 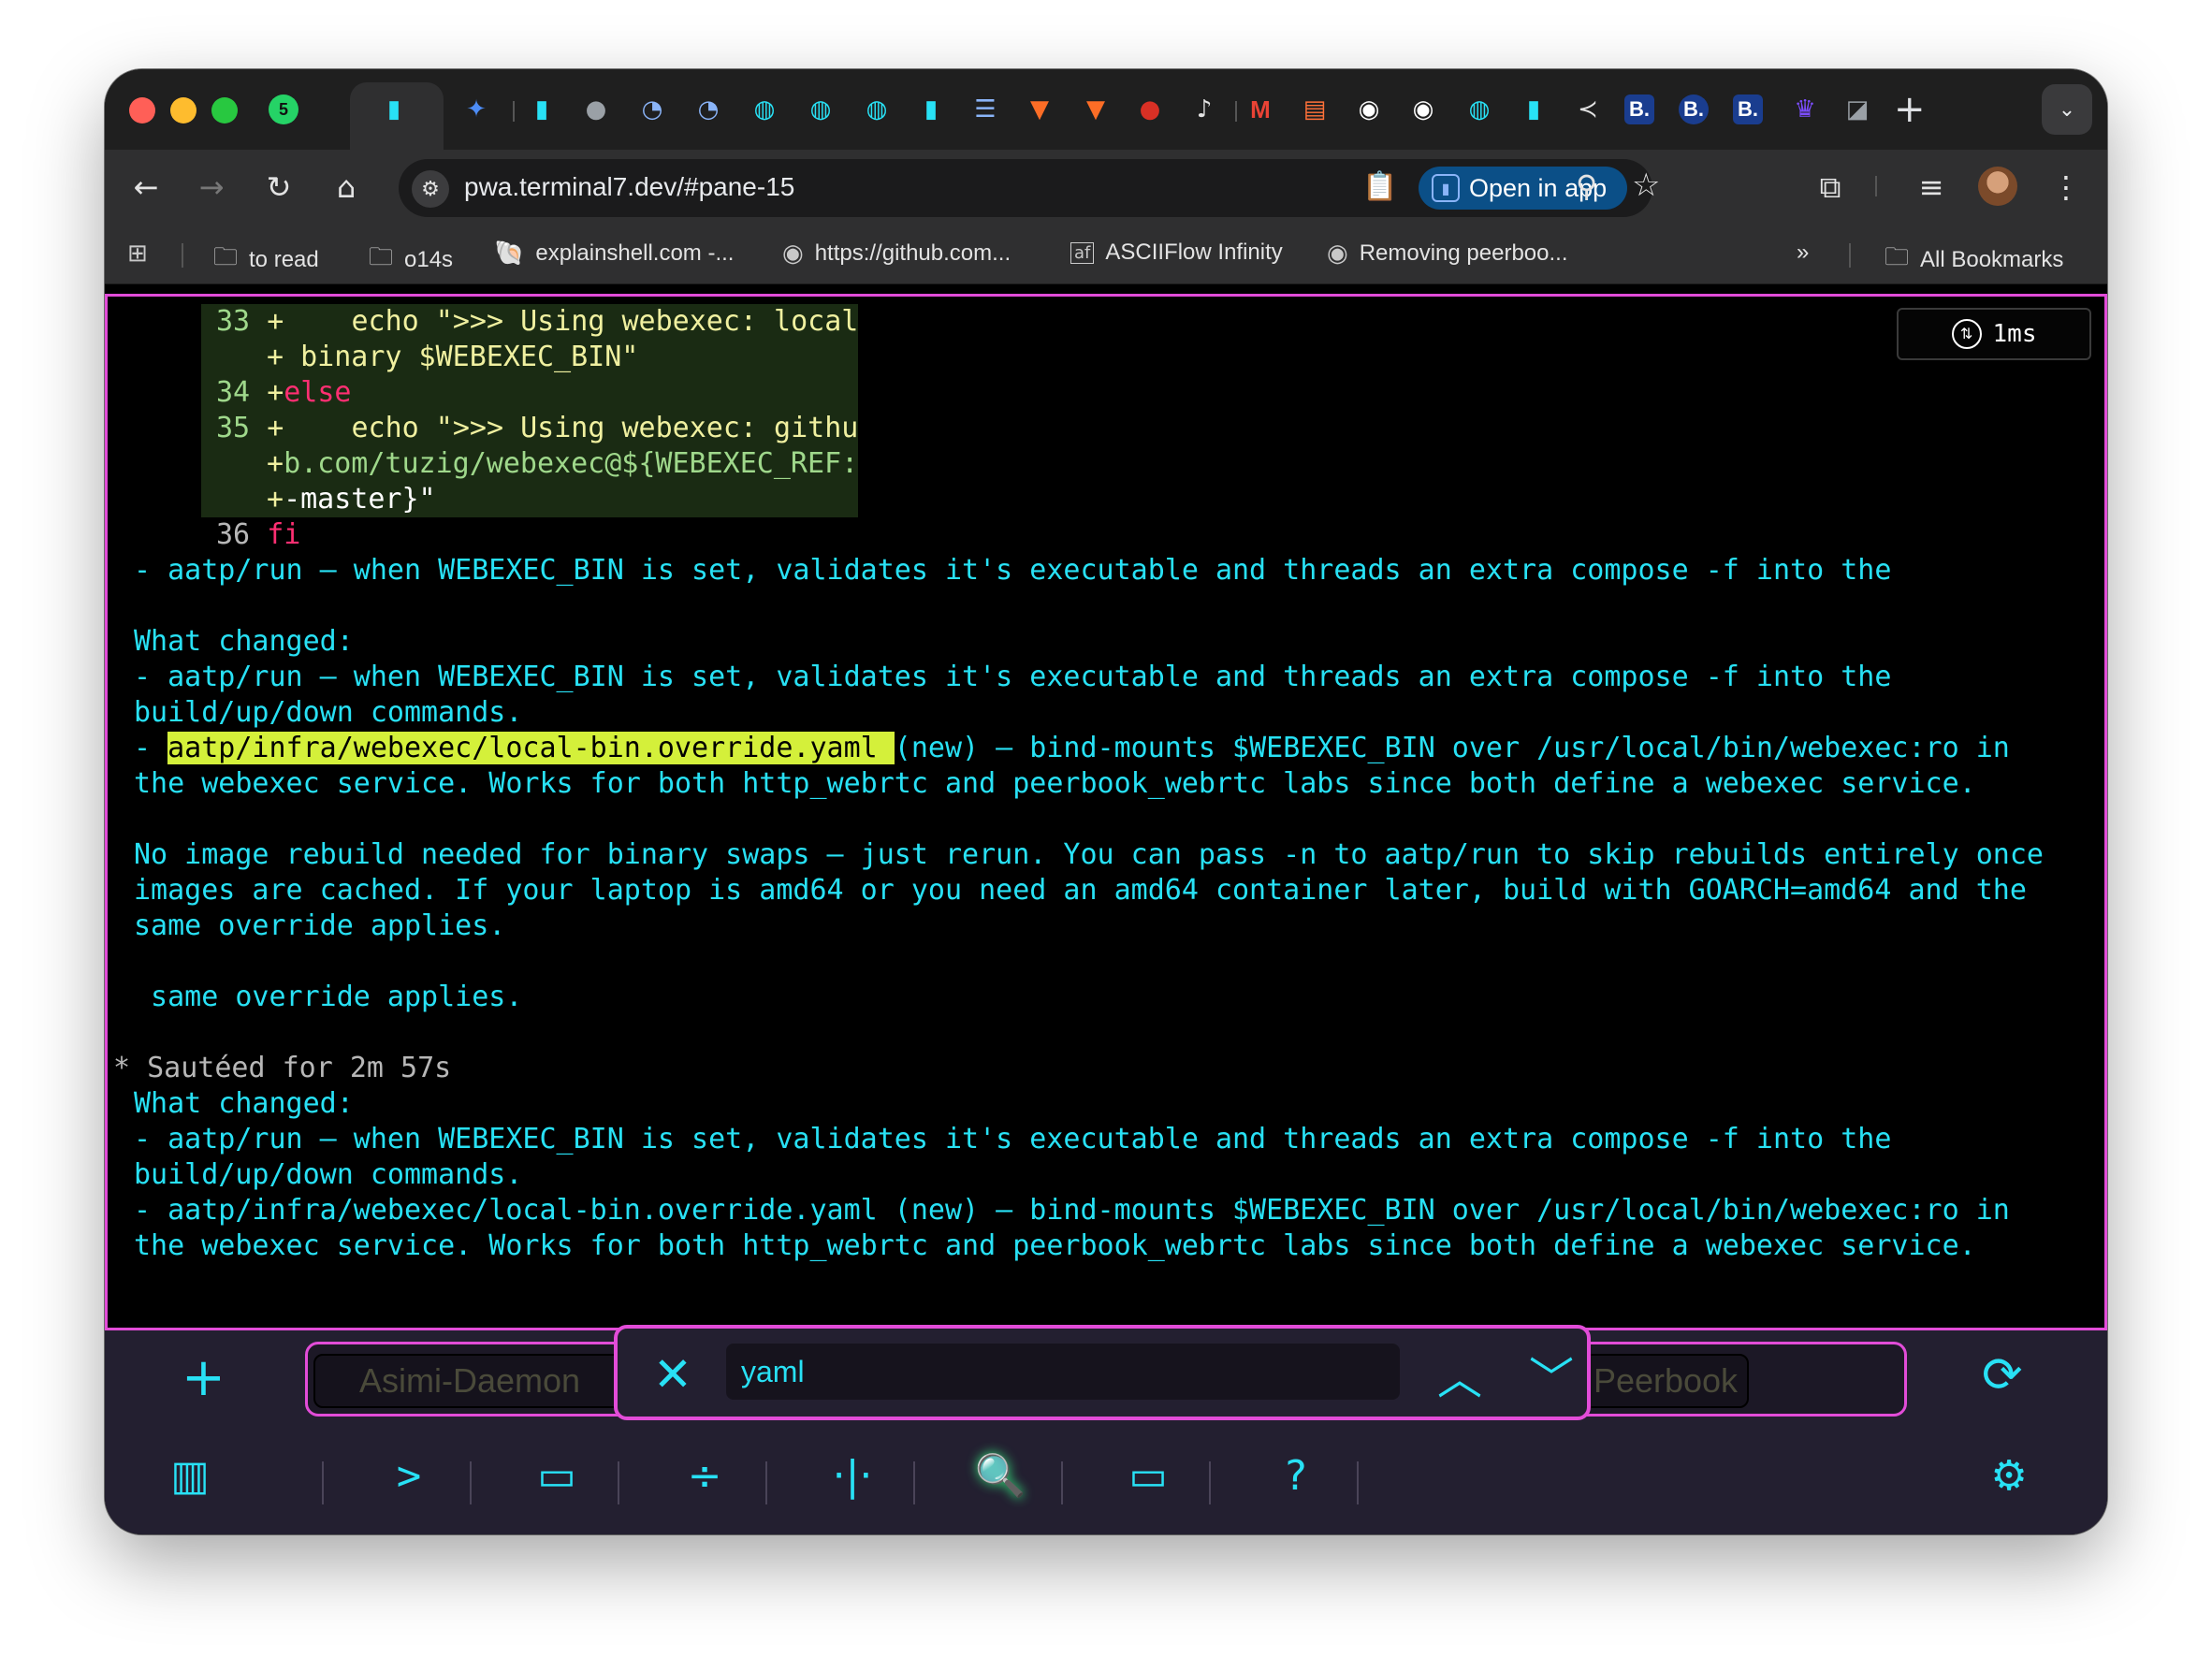 What do you see at coordinates (190, 1475) in the screenshot?
I see `map-icon: ▥` at bounding box center [190, 1475].